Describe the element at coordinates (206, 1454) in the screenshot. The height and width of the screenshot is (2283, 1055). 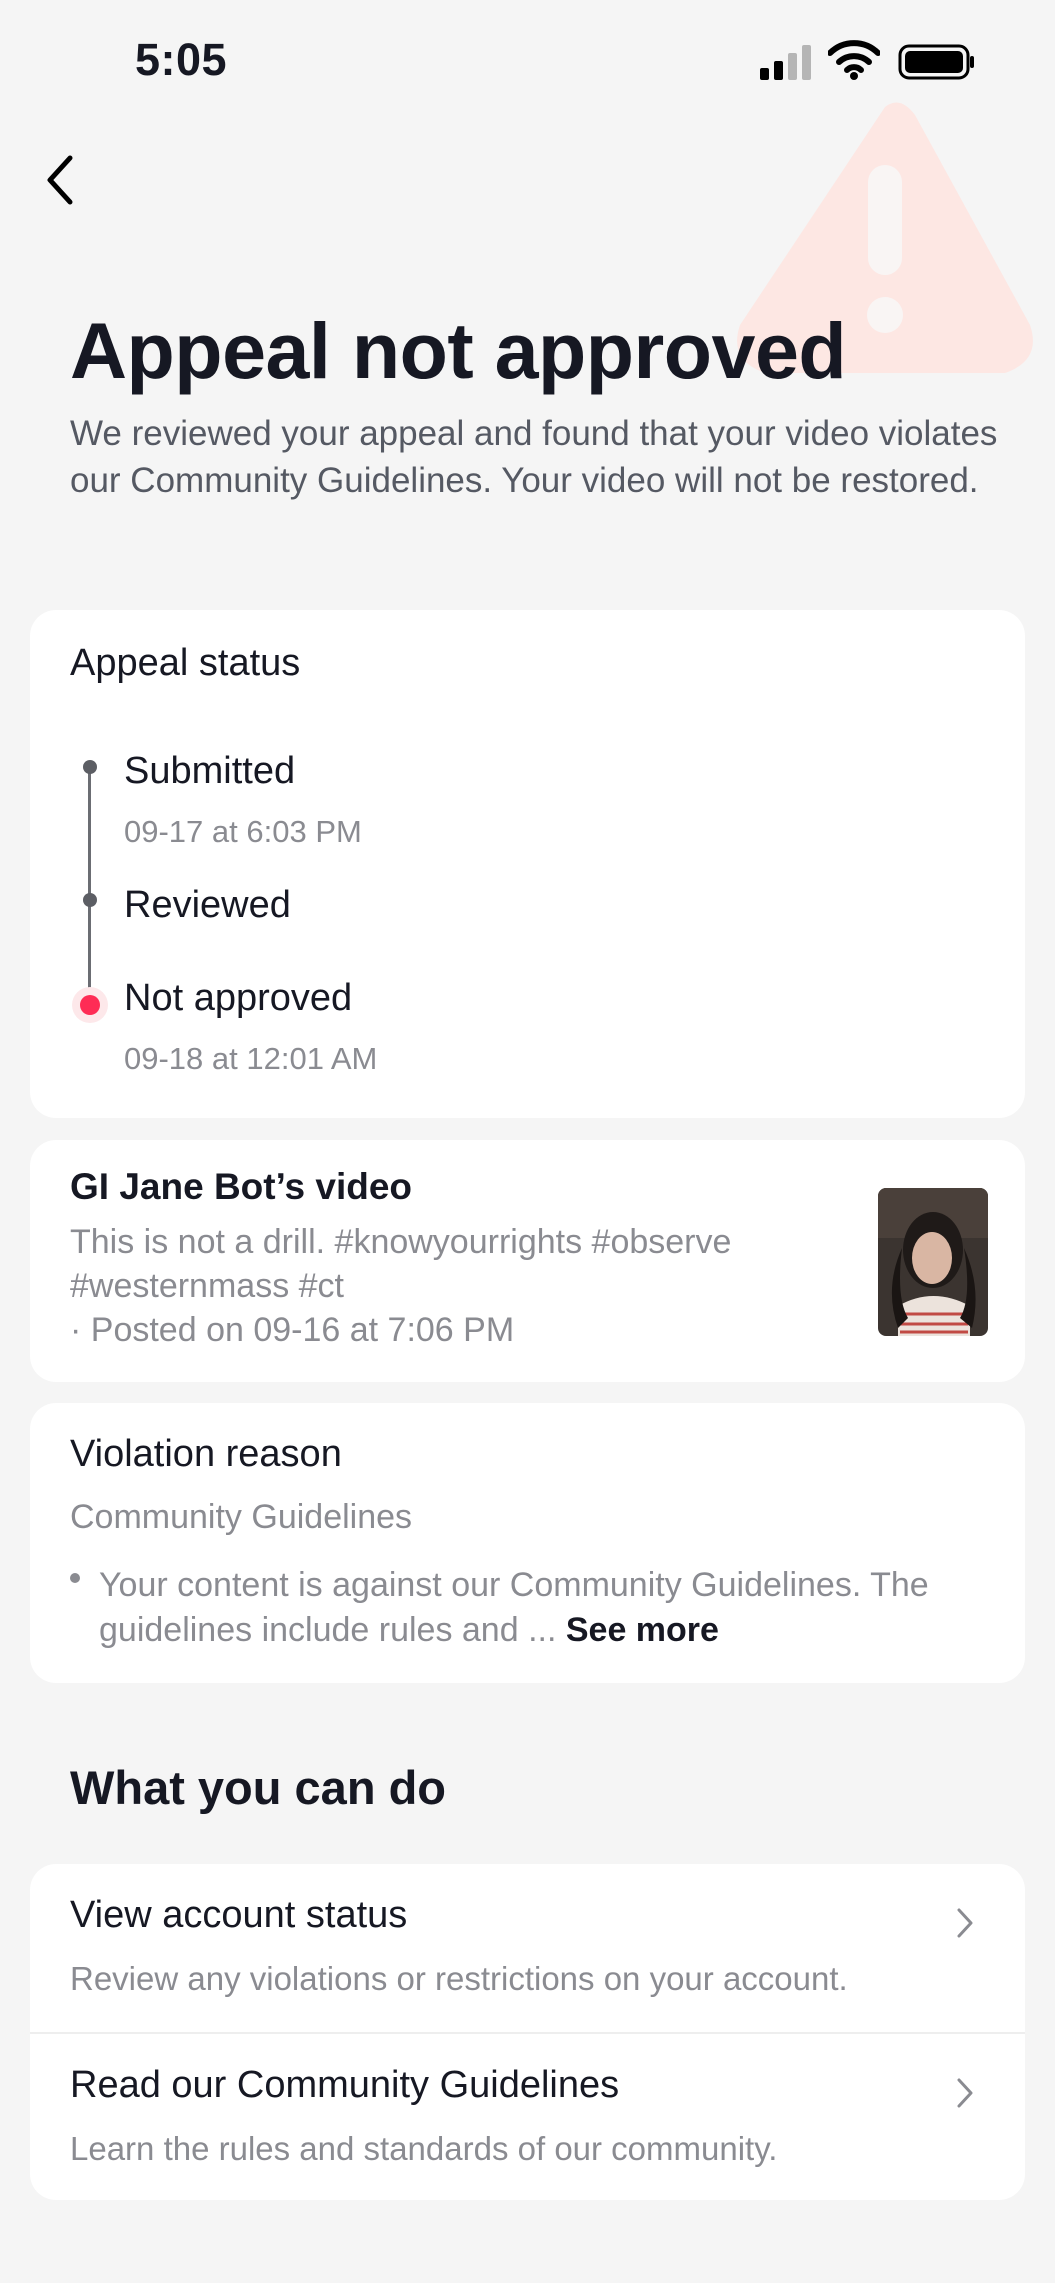
I see `violation-title: Violation reason` at that location.